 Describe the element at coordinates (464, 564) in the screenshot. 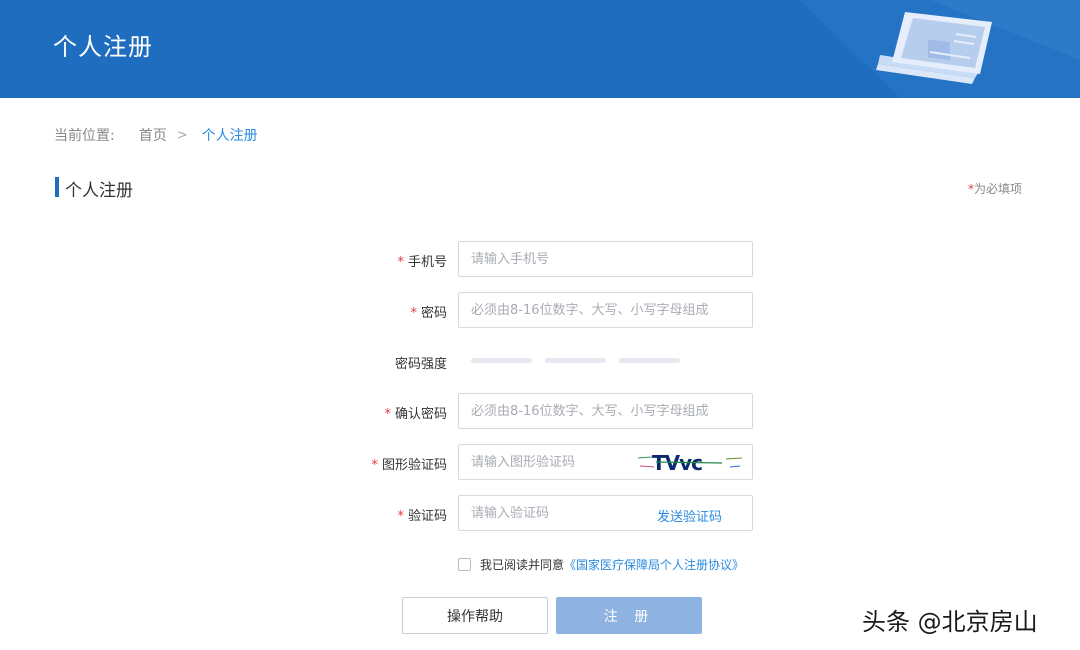

I see `agreement-checkbox` at that location.